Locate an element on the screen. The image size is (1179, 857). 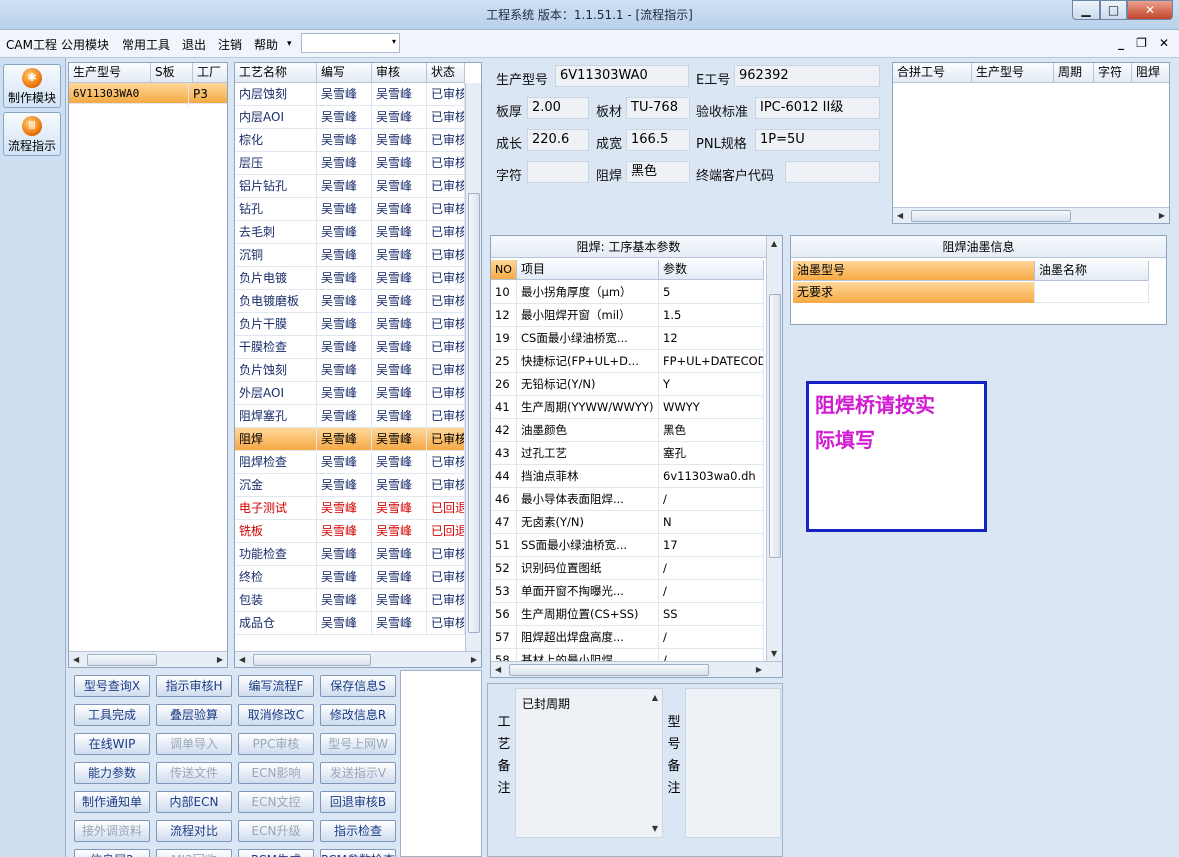
table-row: 无要求 is located at coordinates (971, 292).